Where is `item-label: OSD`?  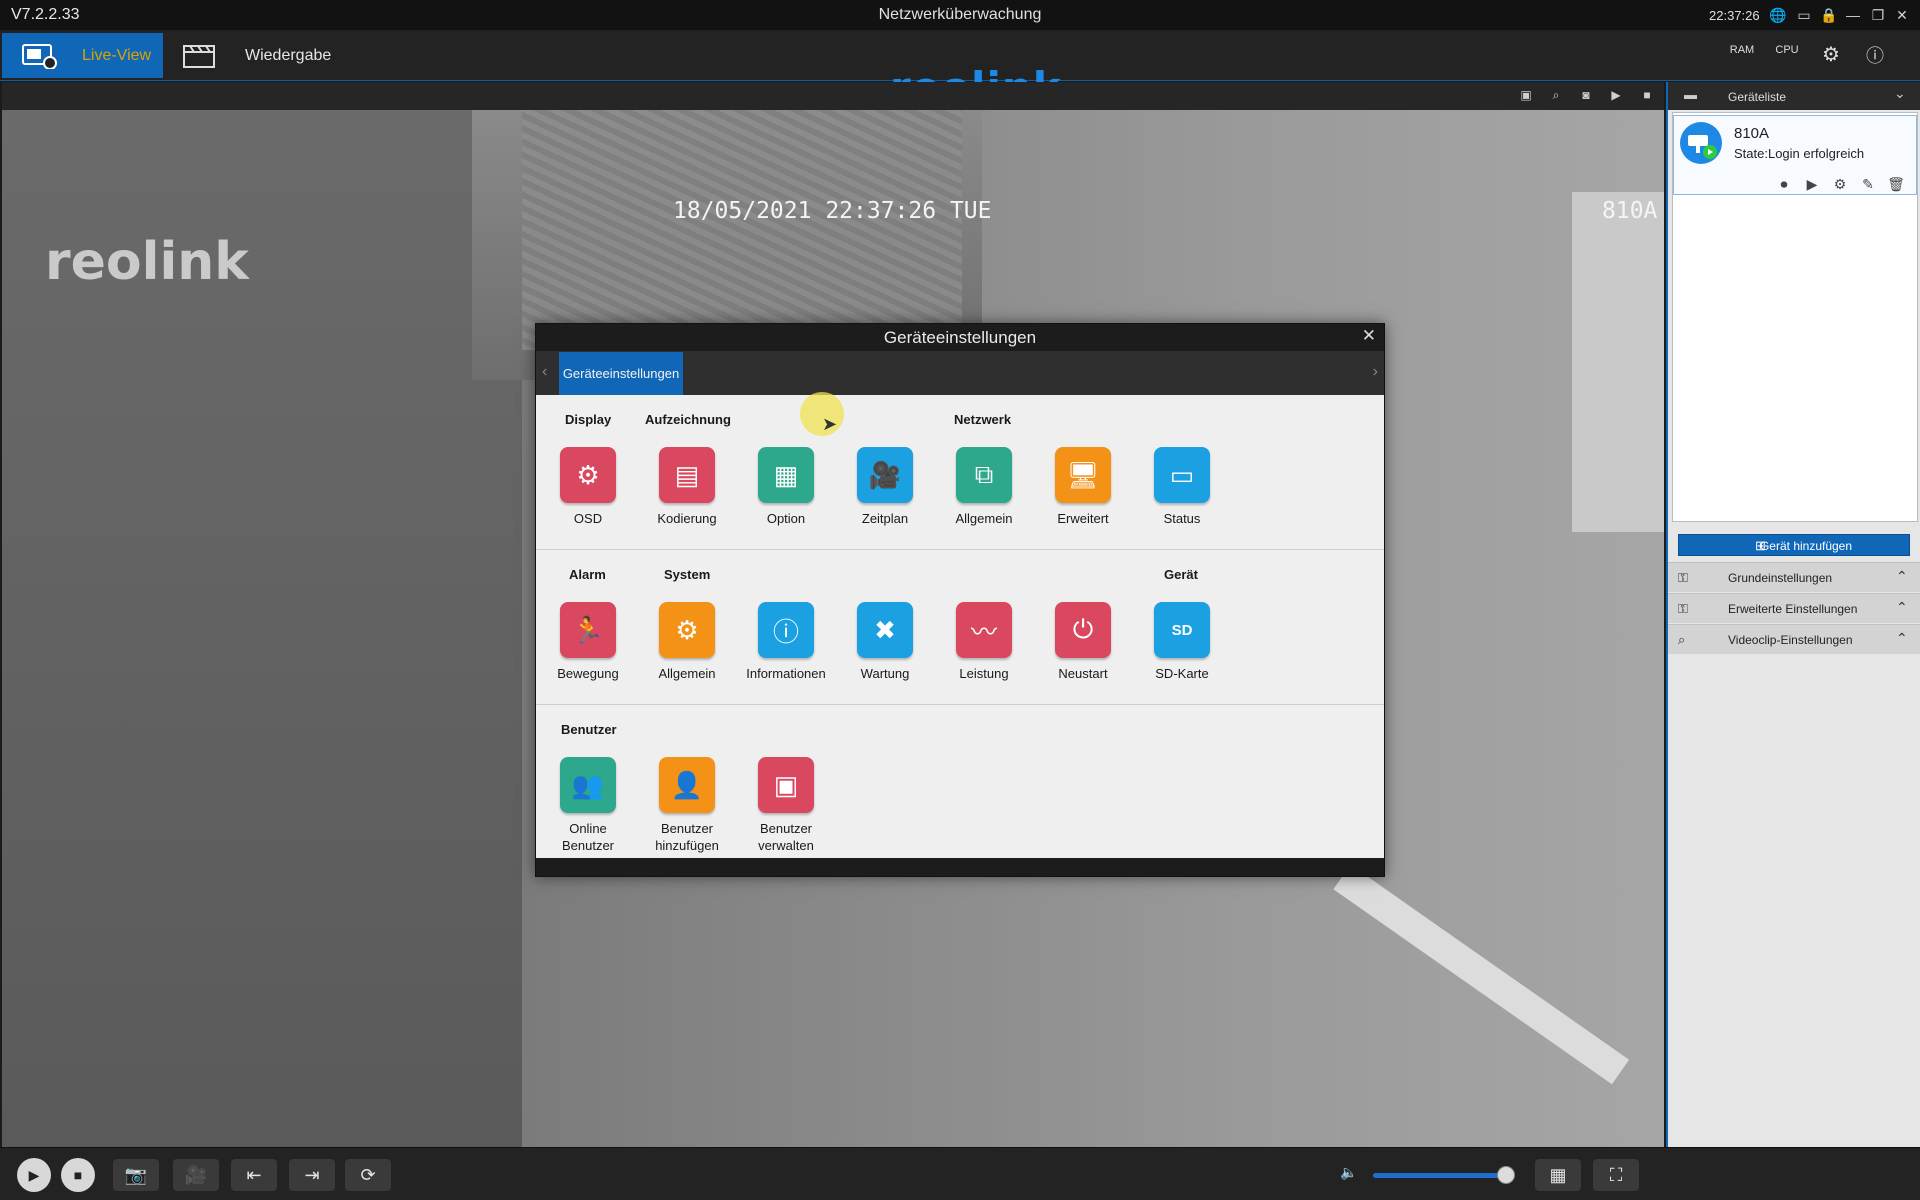
item-label: OSD is located at coordinates (588, 518).